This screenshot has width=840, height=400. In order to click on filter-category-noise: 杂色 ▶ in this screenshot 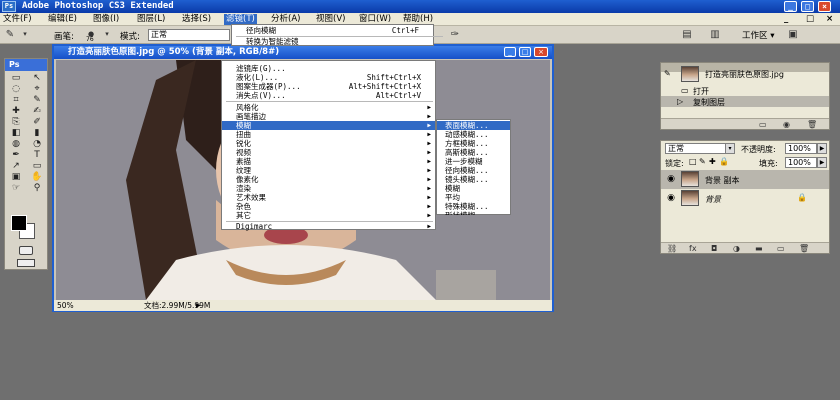, I will do `click(328, 206)`.